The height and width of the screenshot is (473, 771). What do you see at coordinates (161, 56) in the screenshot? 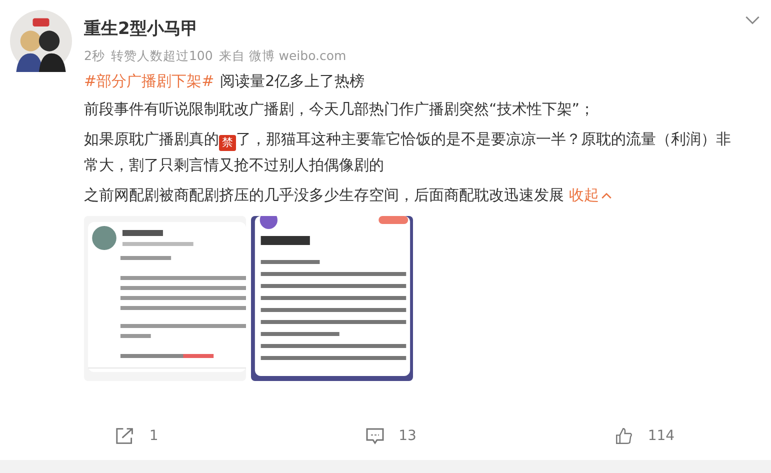
I see `post-meta: 转赞人数超过100` at bounding box center [161, 56].